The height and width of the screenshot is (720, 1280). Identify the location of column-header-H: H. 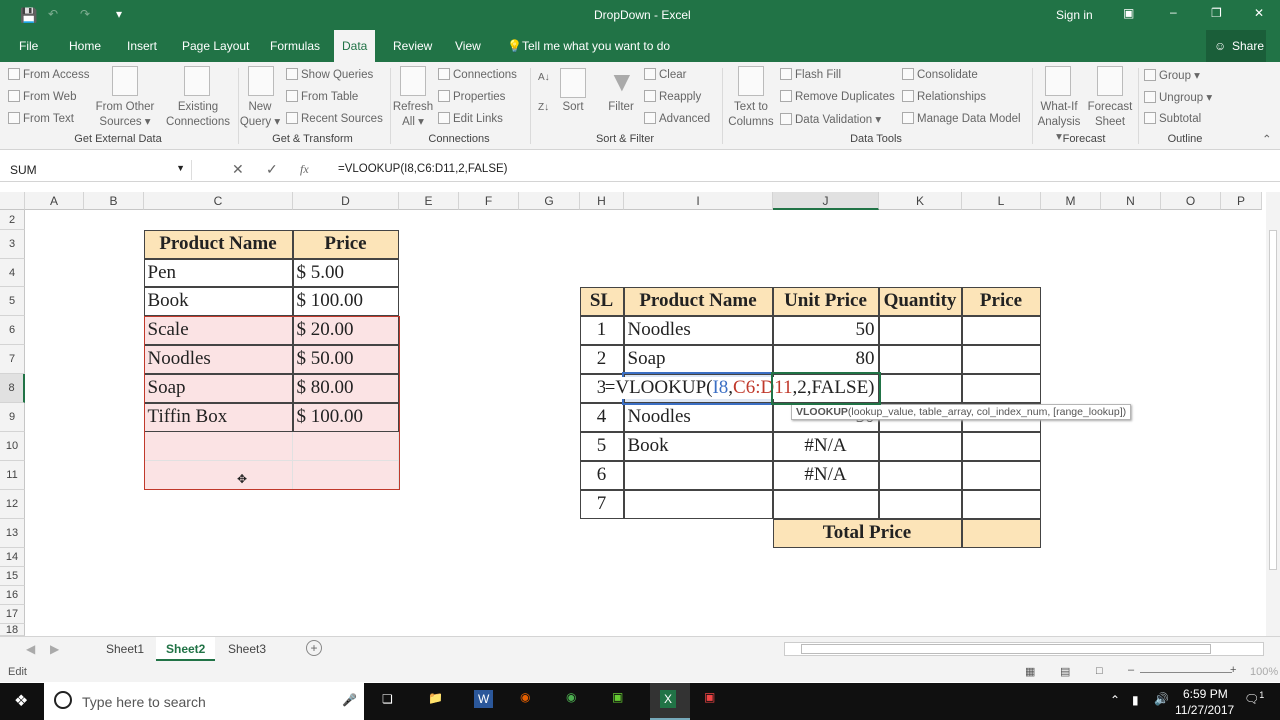
(602, 201).